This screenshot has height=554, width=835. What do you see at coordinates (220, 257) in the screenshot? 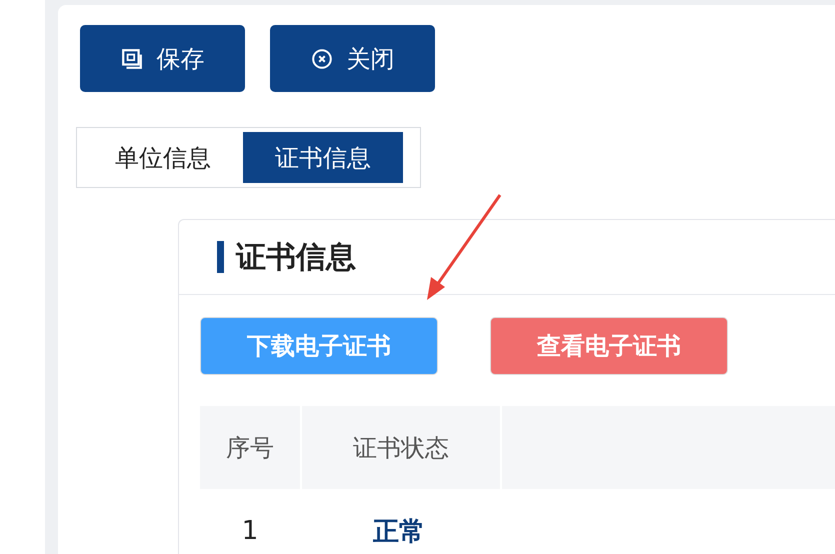
I see `title-marker` at bounding box center [220, 257].